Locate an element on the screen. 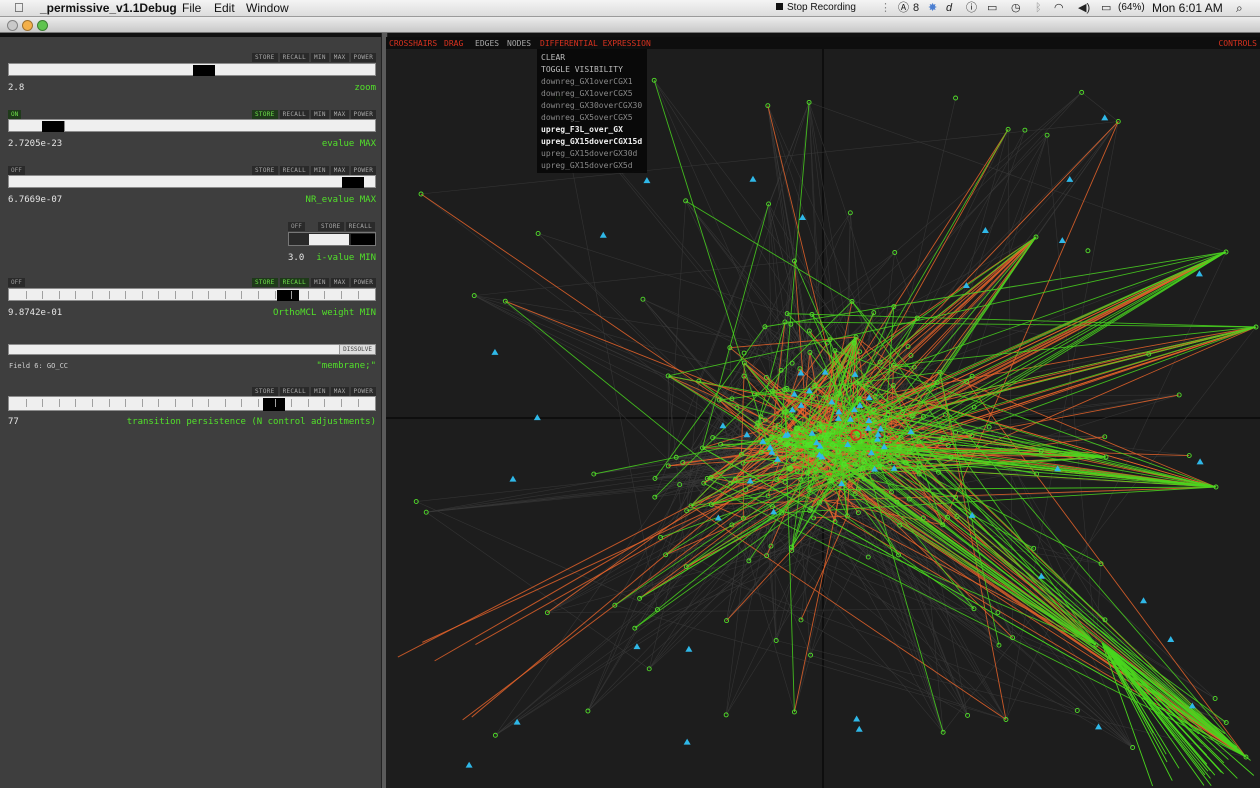  spotlight-search-icon: ⌕ is located at coordinates (1239, 8).